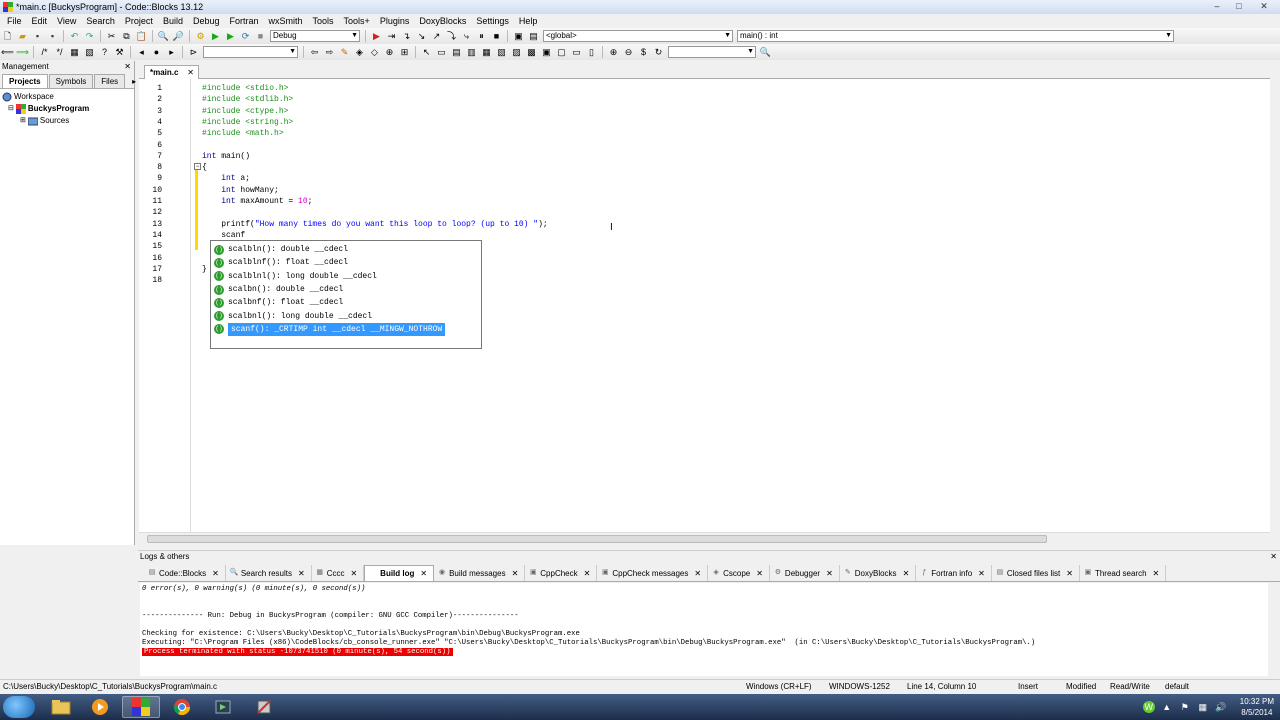  I want to click on stop-debug-icon: ■, so click(496, 36).